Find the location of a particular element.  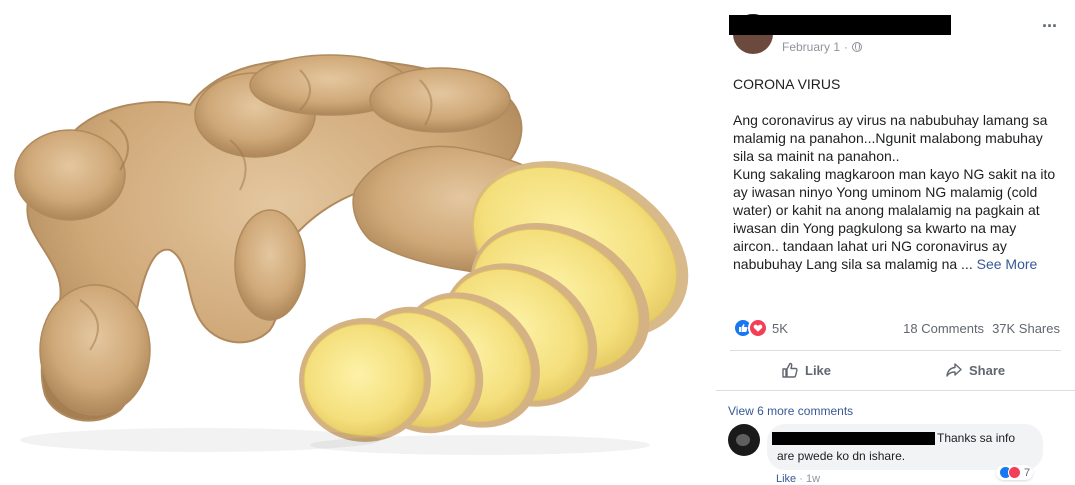

see-more-link: See More is located at coordinates (1007, 264).